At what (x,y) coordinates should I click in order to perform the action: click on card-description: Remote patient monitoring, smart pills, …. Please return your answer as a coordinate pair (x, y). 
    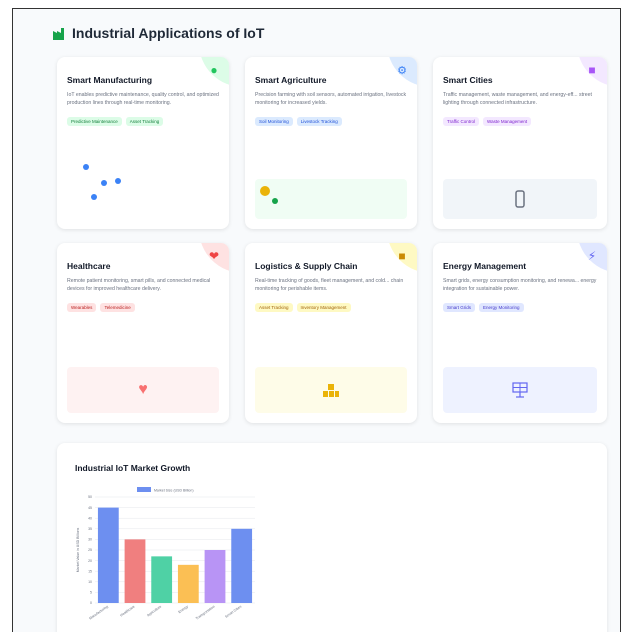
    Looking at the image, I should click on (139, 285).